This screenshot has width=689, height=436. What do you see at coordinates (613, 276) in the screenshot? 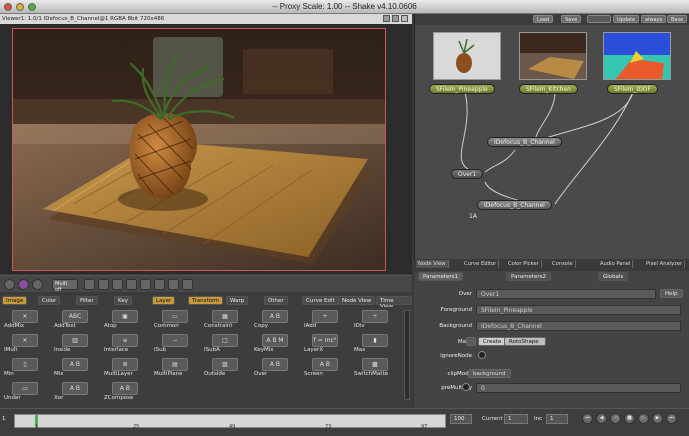
I see `tab-globals: Globals` at bounding box center [613, 276].